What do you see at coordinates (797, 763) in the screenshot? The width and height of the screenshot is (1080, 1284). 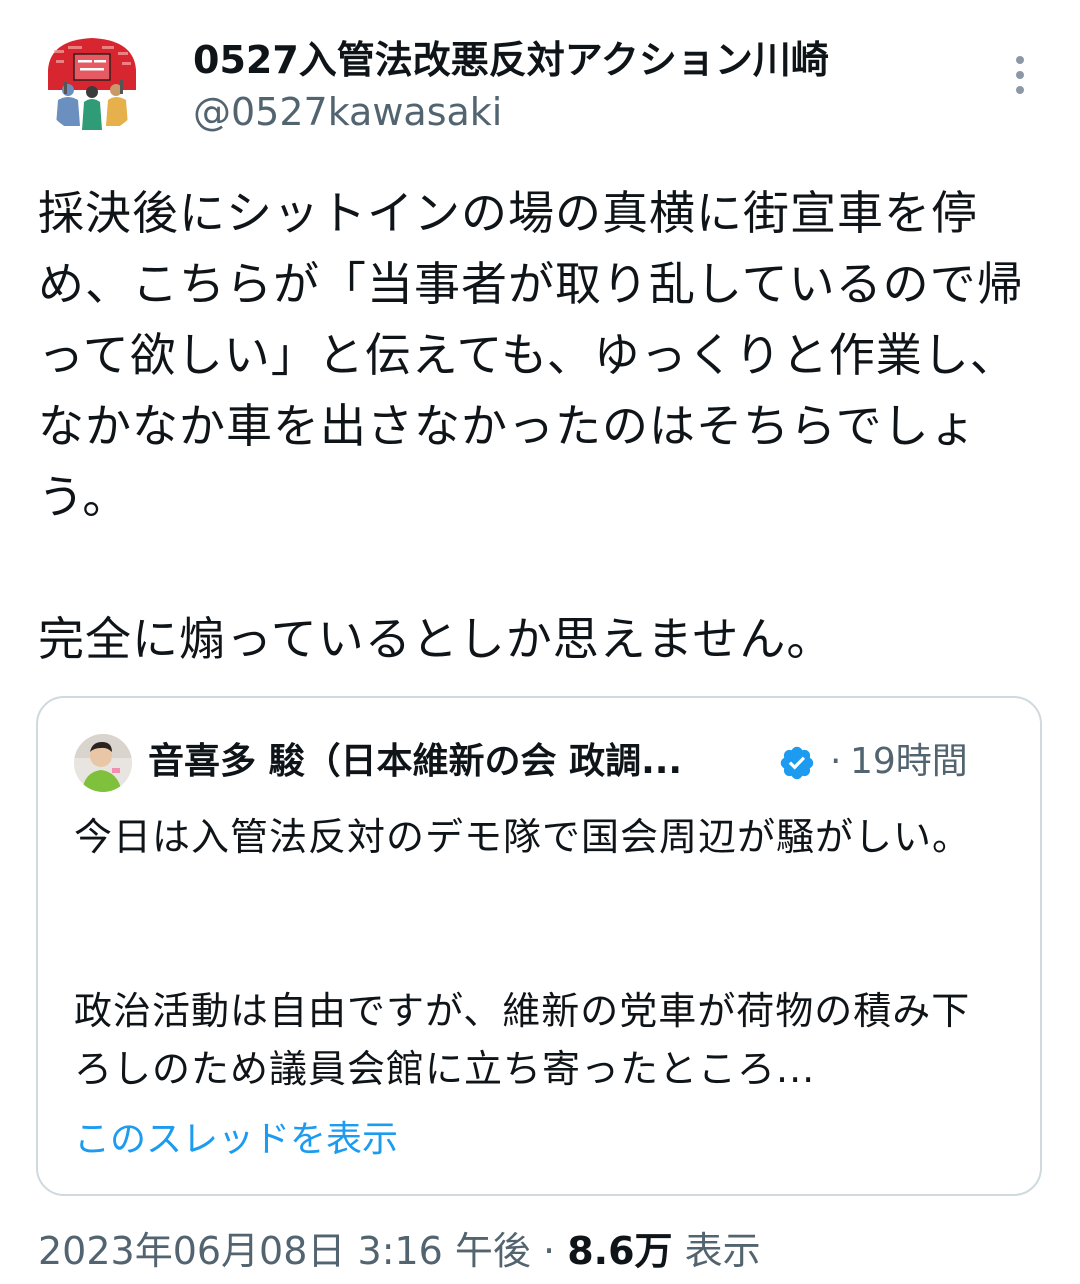 I see `verified-badge-icon` at bounding box center [797, 763].